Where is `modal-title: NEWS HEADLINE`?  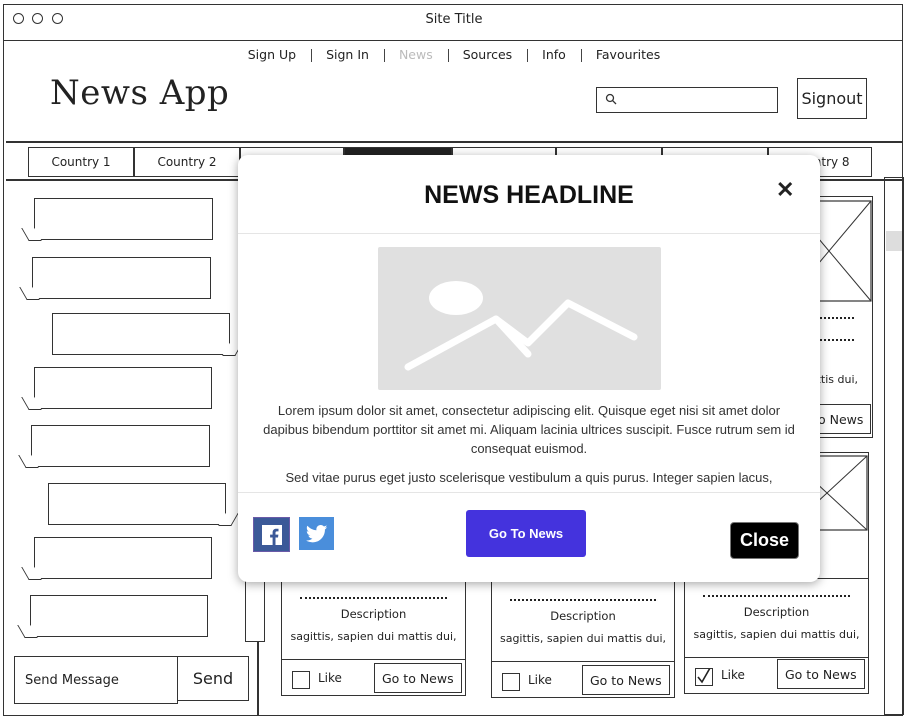
modal-title: NEWS HEADLINE is located at coordinates (529, 195).